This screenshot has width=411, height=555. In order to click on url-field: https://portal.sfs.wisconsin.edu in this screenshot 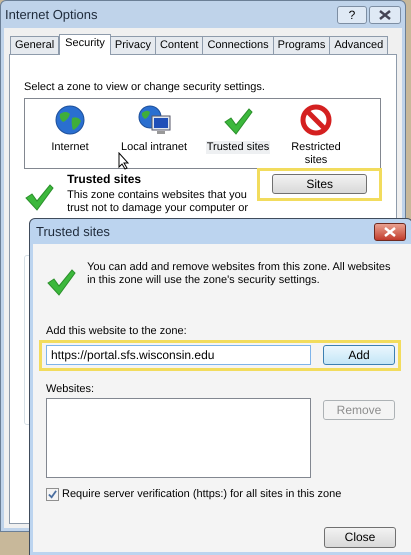, I will do `click(178, 355)`.